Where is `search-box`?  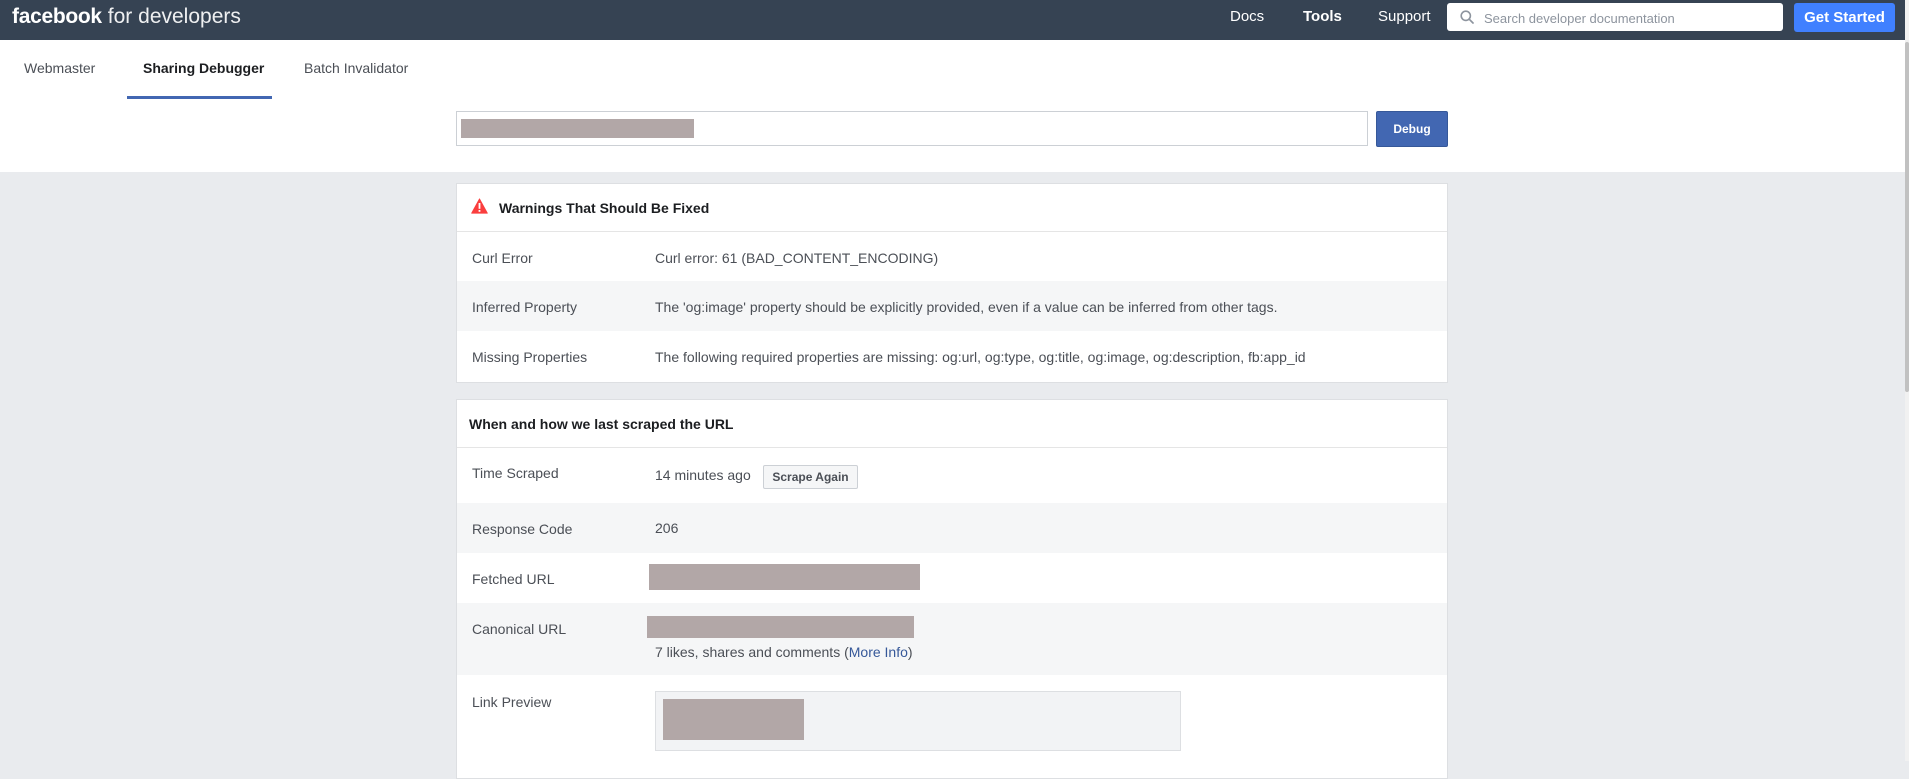
search-box is located at coordinates (1615, 17).